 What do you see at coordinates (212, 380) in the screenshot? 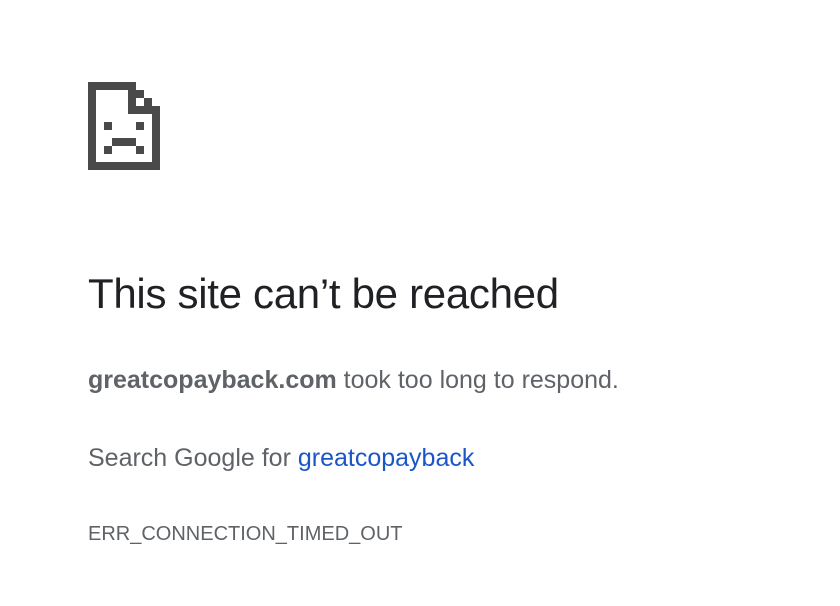
I see `error-host: greatcopayback.com` at bounding box center [212, 380].